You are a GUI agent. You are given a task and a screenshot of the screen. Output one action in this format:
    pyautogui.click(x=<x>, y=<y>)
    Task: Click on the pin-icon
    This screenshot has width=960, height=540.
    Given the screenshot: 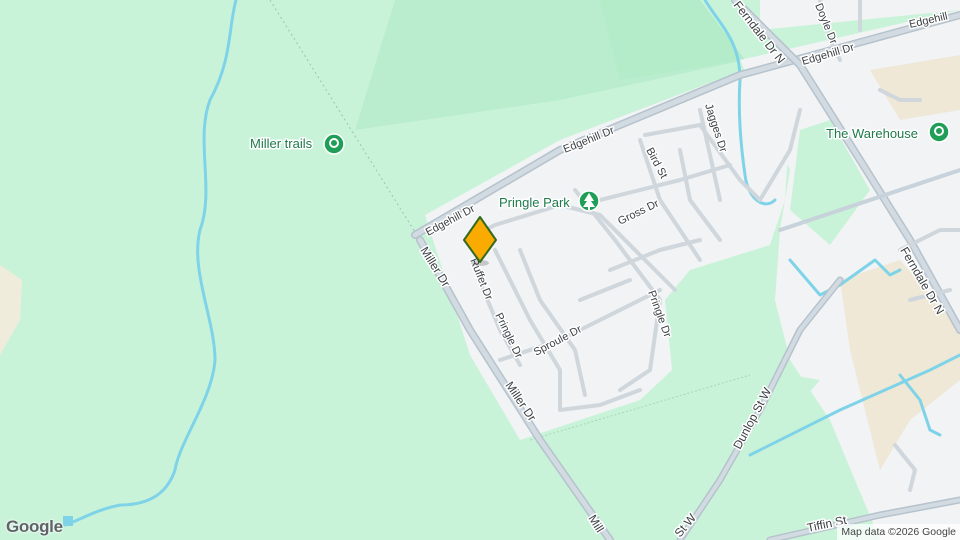 What is the action you would take?
    pyautogui.click(x=334, y=144)
    